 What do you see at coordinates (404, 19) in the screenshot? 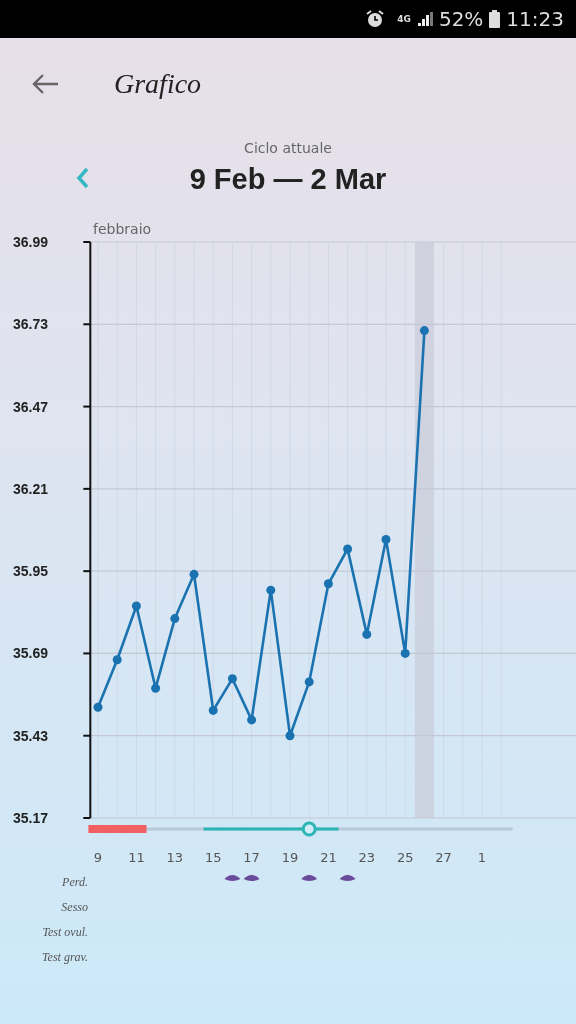
I see `network-type: 4G` at bounding box center [404, 19].